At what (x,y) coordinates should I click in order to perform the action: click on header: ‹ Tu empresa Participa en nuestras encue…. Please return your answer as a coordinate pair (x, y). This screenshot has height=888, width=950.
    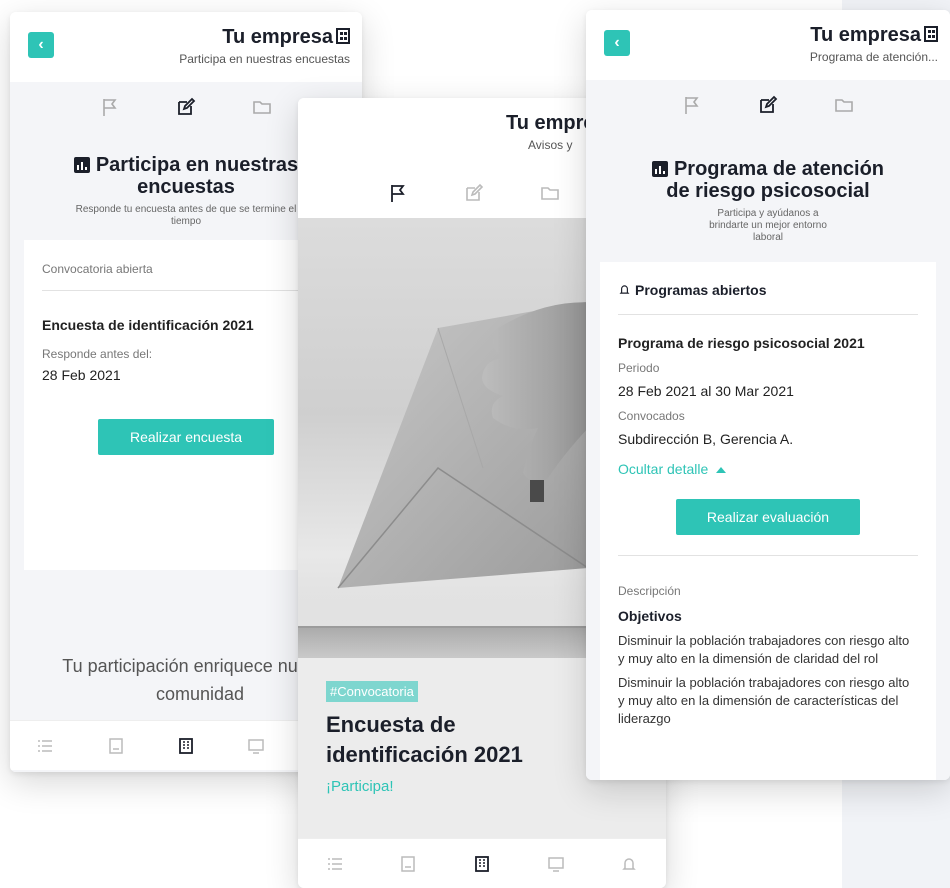
    Looking at the image, I should click on (186, 47).